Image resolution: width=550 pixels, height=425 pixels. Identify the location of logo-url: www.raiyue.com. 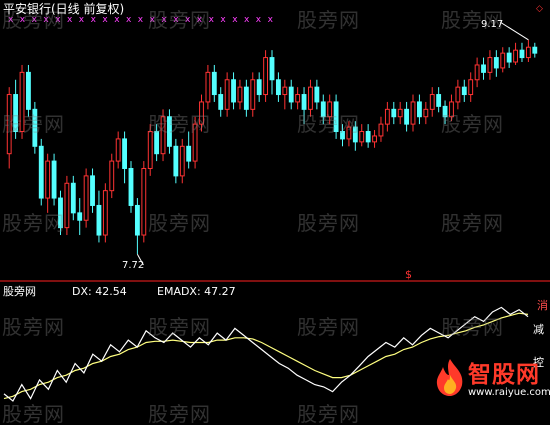
(509, 392).